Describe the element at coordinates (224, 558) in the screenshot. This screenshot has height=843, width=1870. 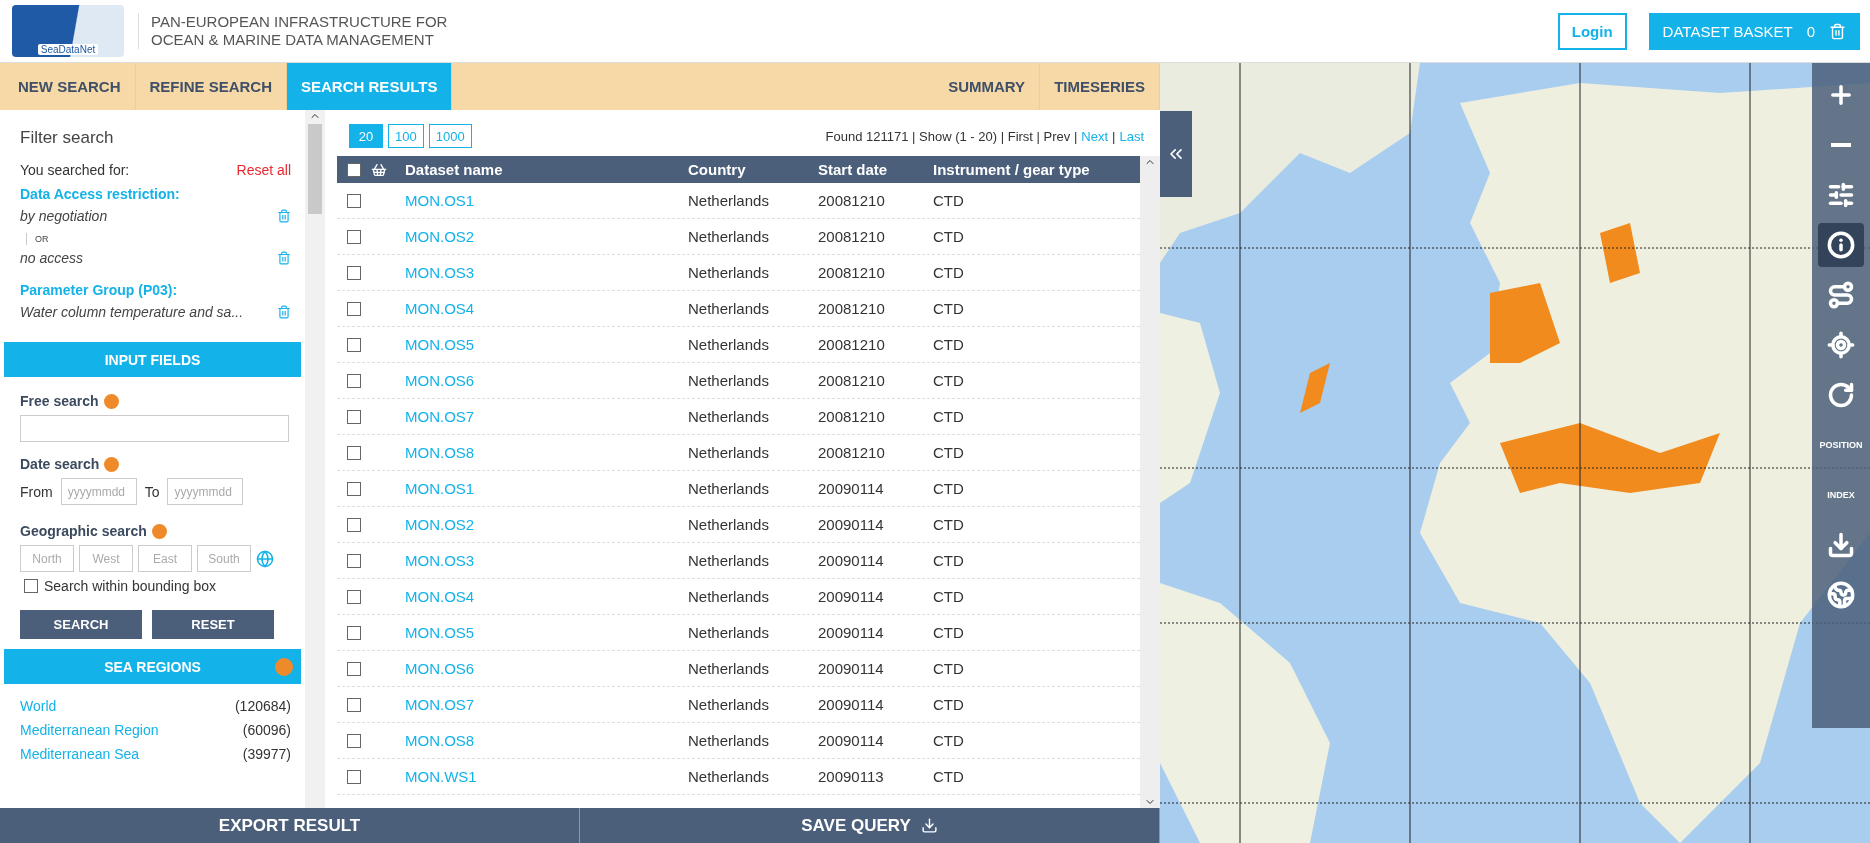
I see `coordinate-field: South` at that location.